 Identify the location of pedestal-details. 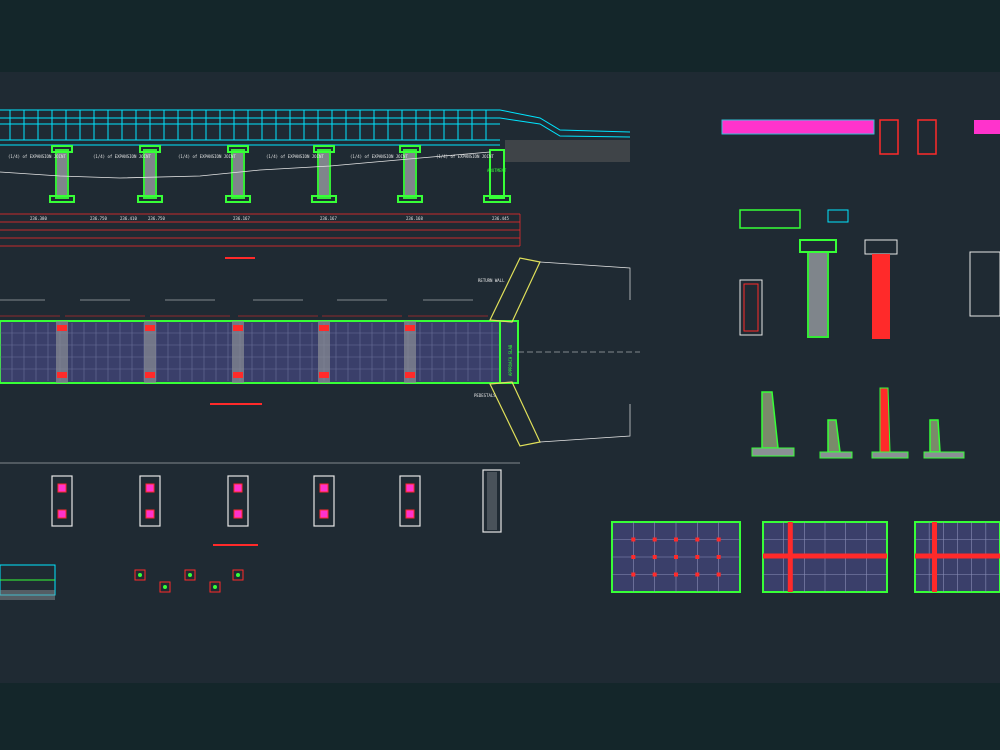
(260, 504).